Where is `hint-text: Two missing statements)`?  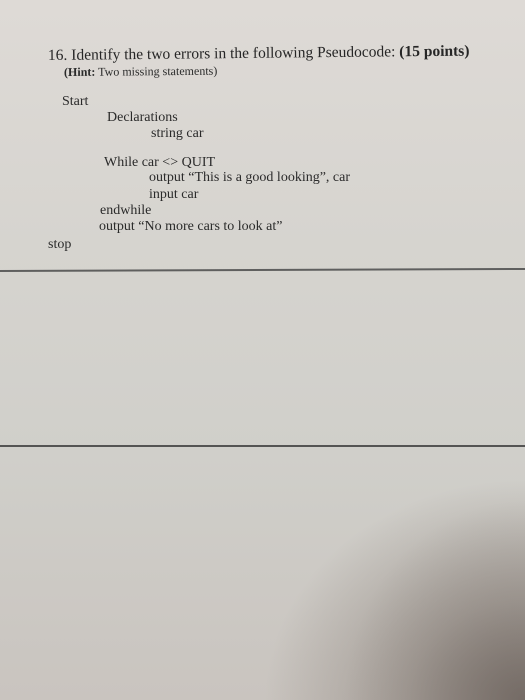
hint-text: Two missing statements) is located at coordinates (158, 71).